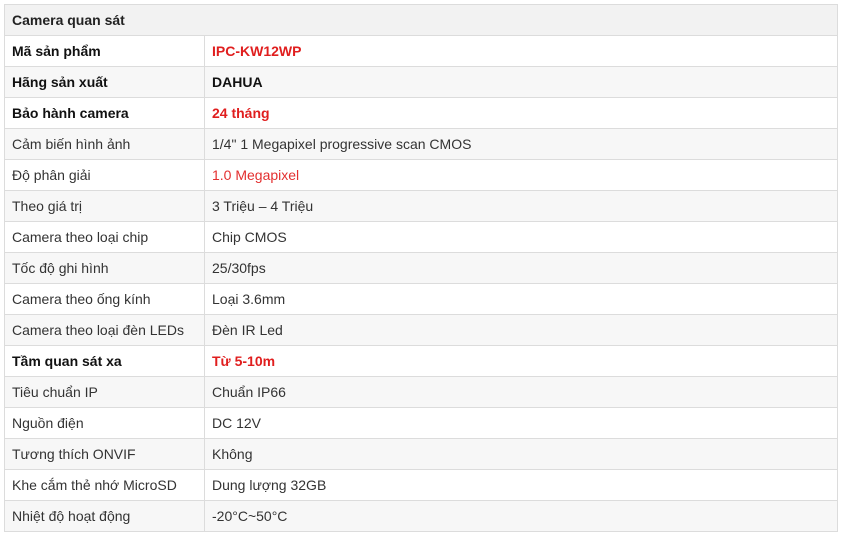 The width and height of the screenshot is (842, 537). I want to click on table-header-row: Camera quan sát, so click(421, 20).